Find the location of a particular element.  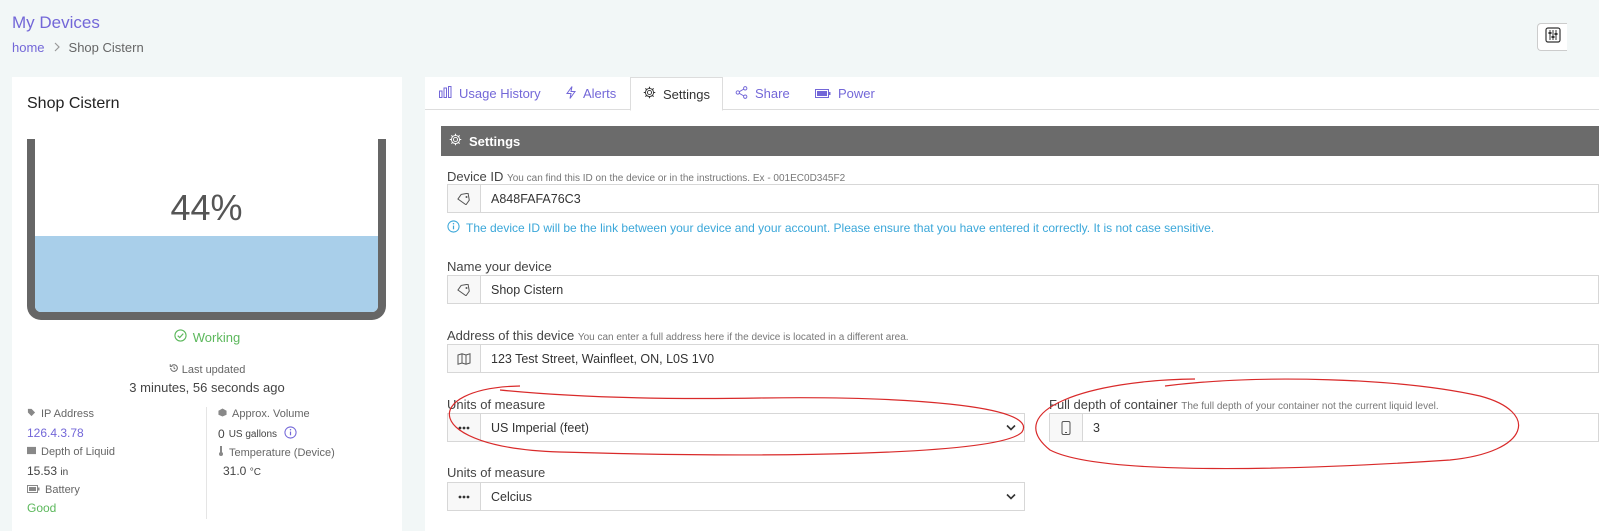

battery-label: Battery is located at coordinates (53, 490).